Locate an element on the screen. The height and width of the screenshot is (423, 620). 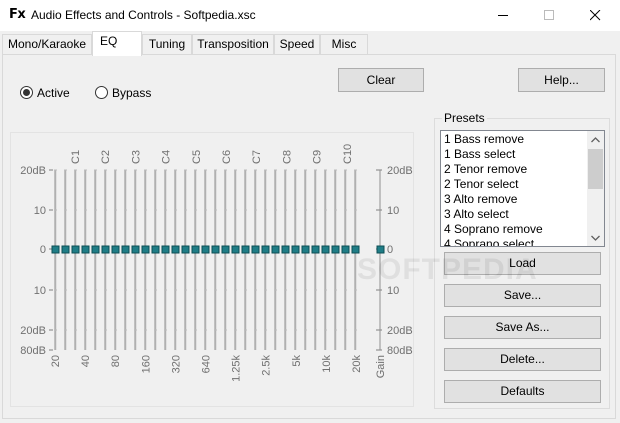
bypass-radio: Bypass is located at coordinates (125, 93).